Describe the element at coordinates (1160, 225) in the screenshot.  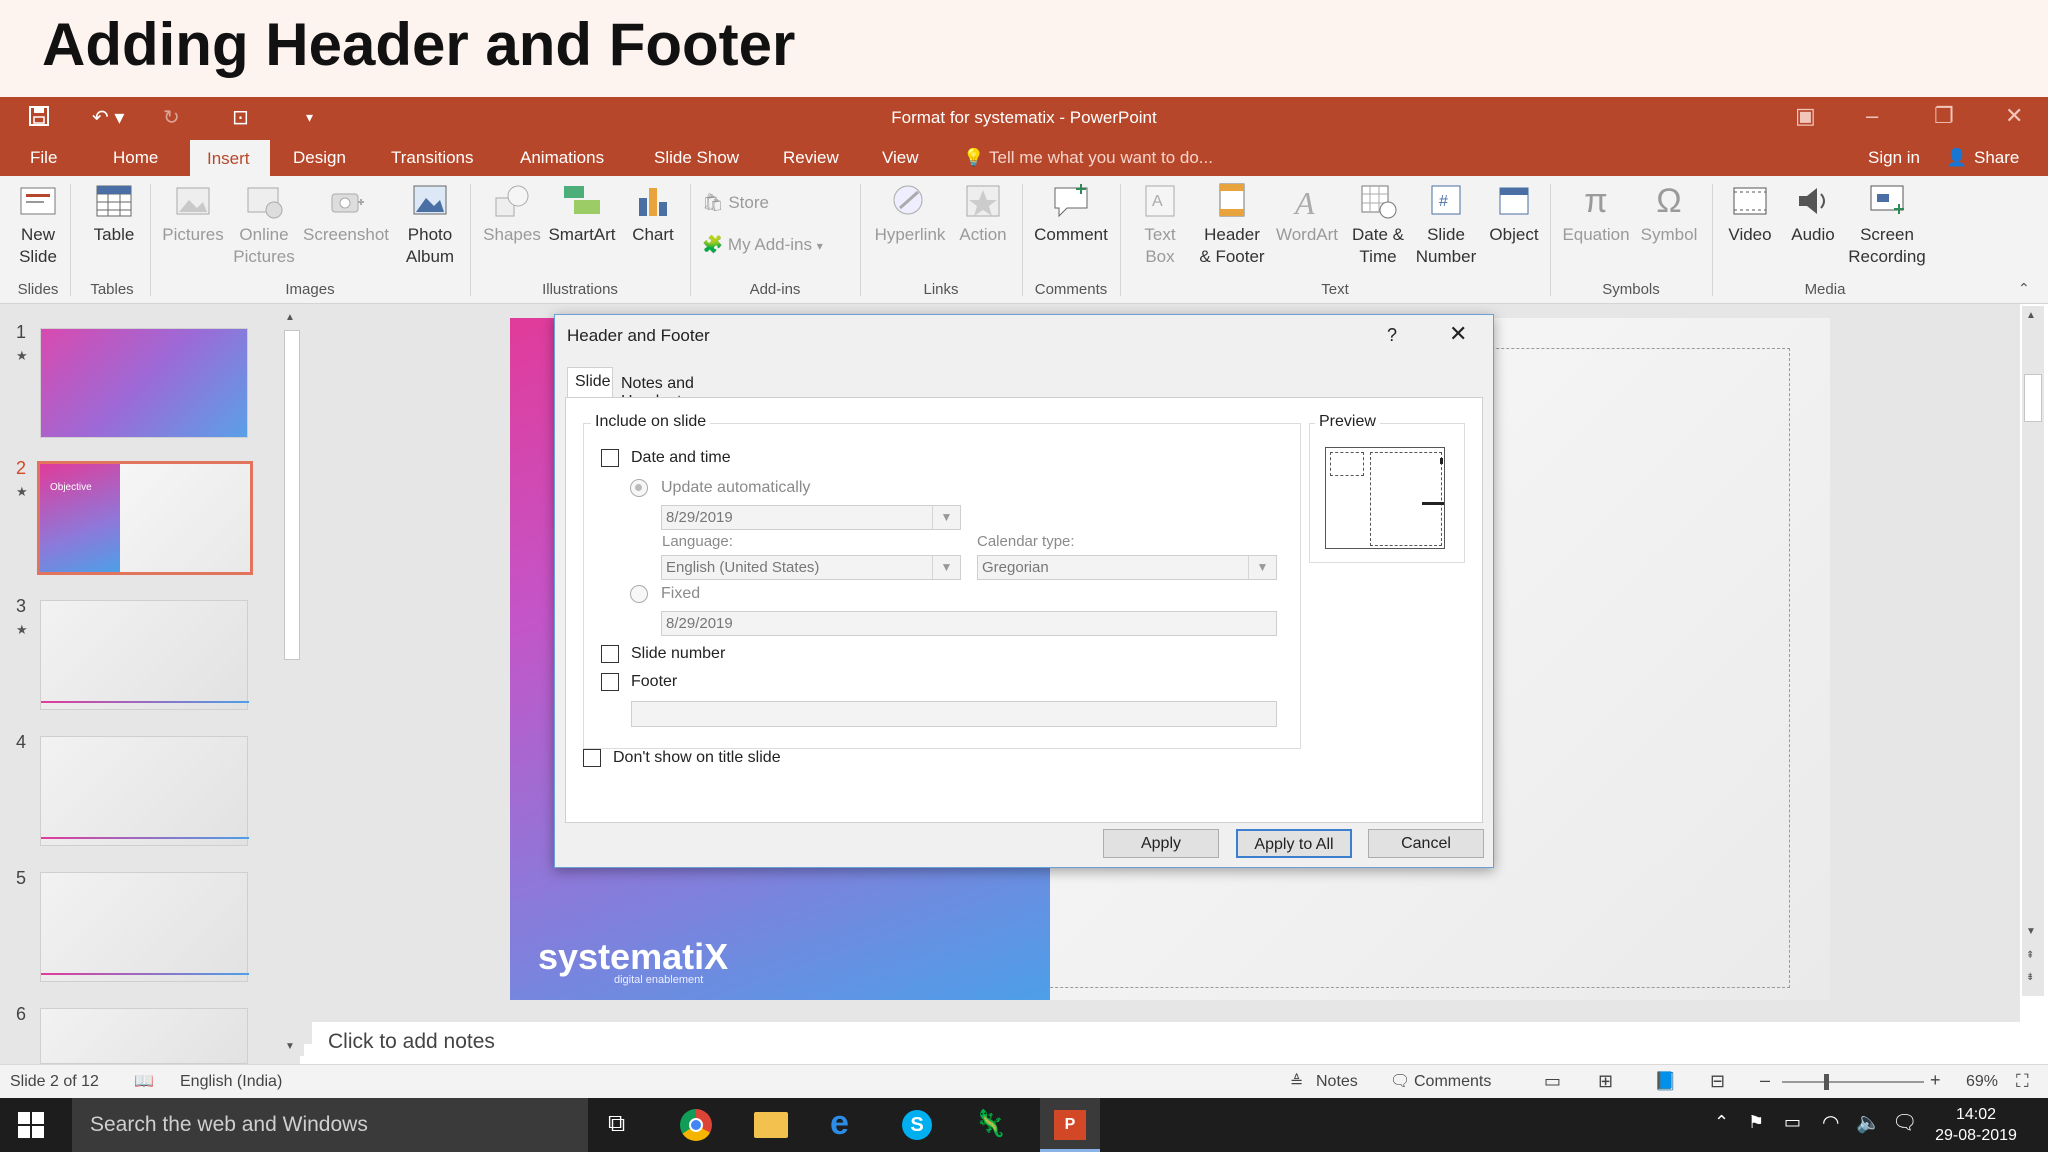
I see `text-box-button: A Text Box` at that location.